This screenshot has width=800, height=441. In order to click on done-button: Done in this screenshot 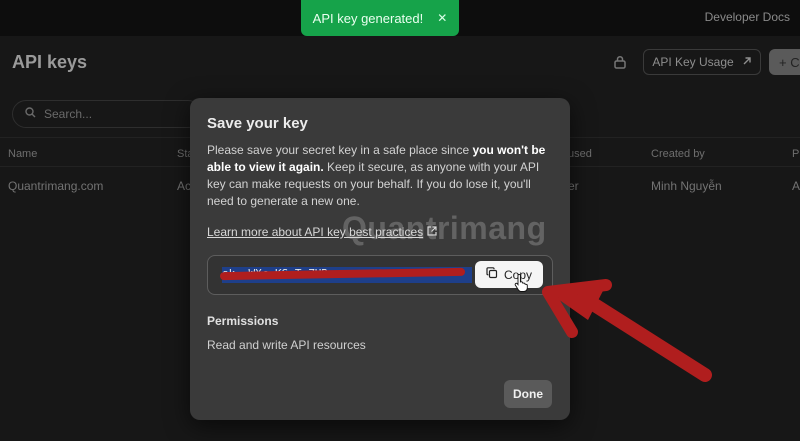, I will do `click(528, 394)`.